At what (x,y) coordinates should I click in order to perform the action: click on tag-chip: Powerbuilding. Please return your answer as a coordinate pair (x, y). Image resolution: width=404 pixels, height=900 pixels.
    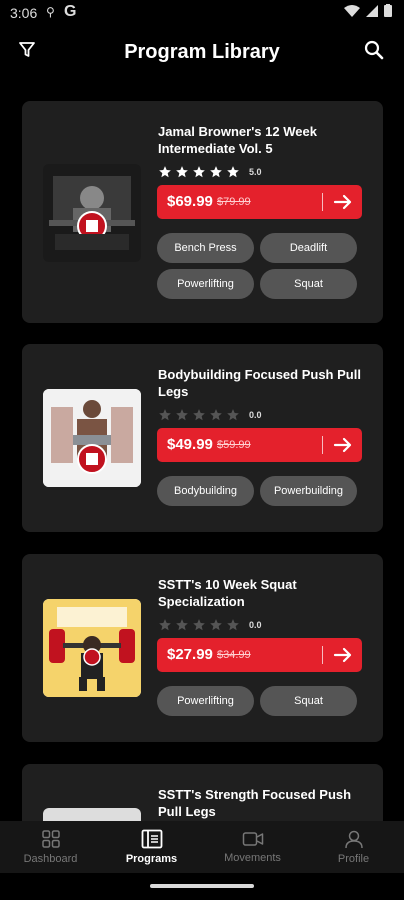
    Looking at the image, I should click on (308, 491).